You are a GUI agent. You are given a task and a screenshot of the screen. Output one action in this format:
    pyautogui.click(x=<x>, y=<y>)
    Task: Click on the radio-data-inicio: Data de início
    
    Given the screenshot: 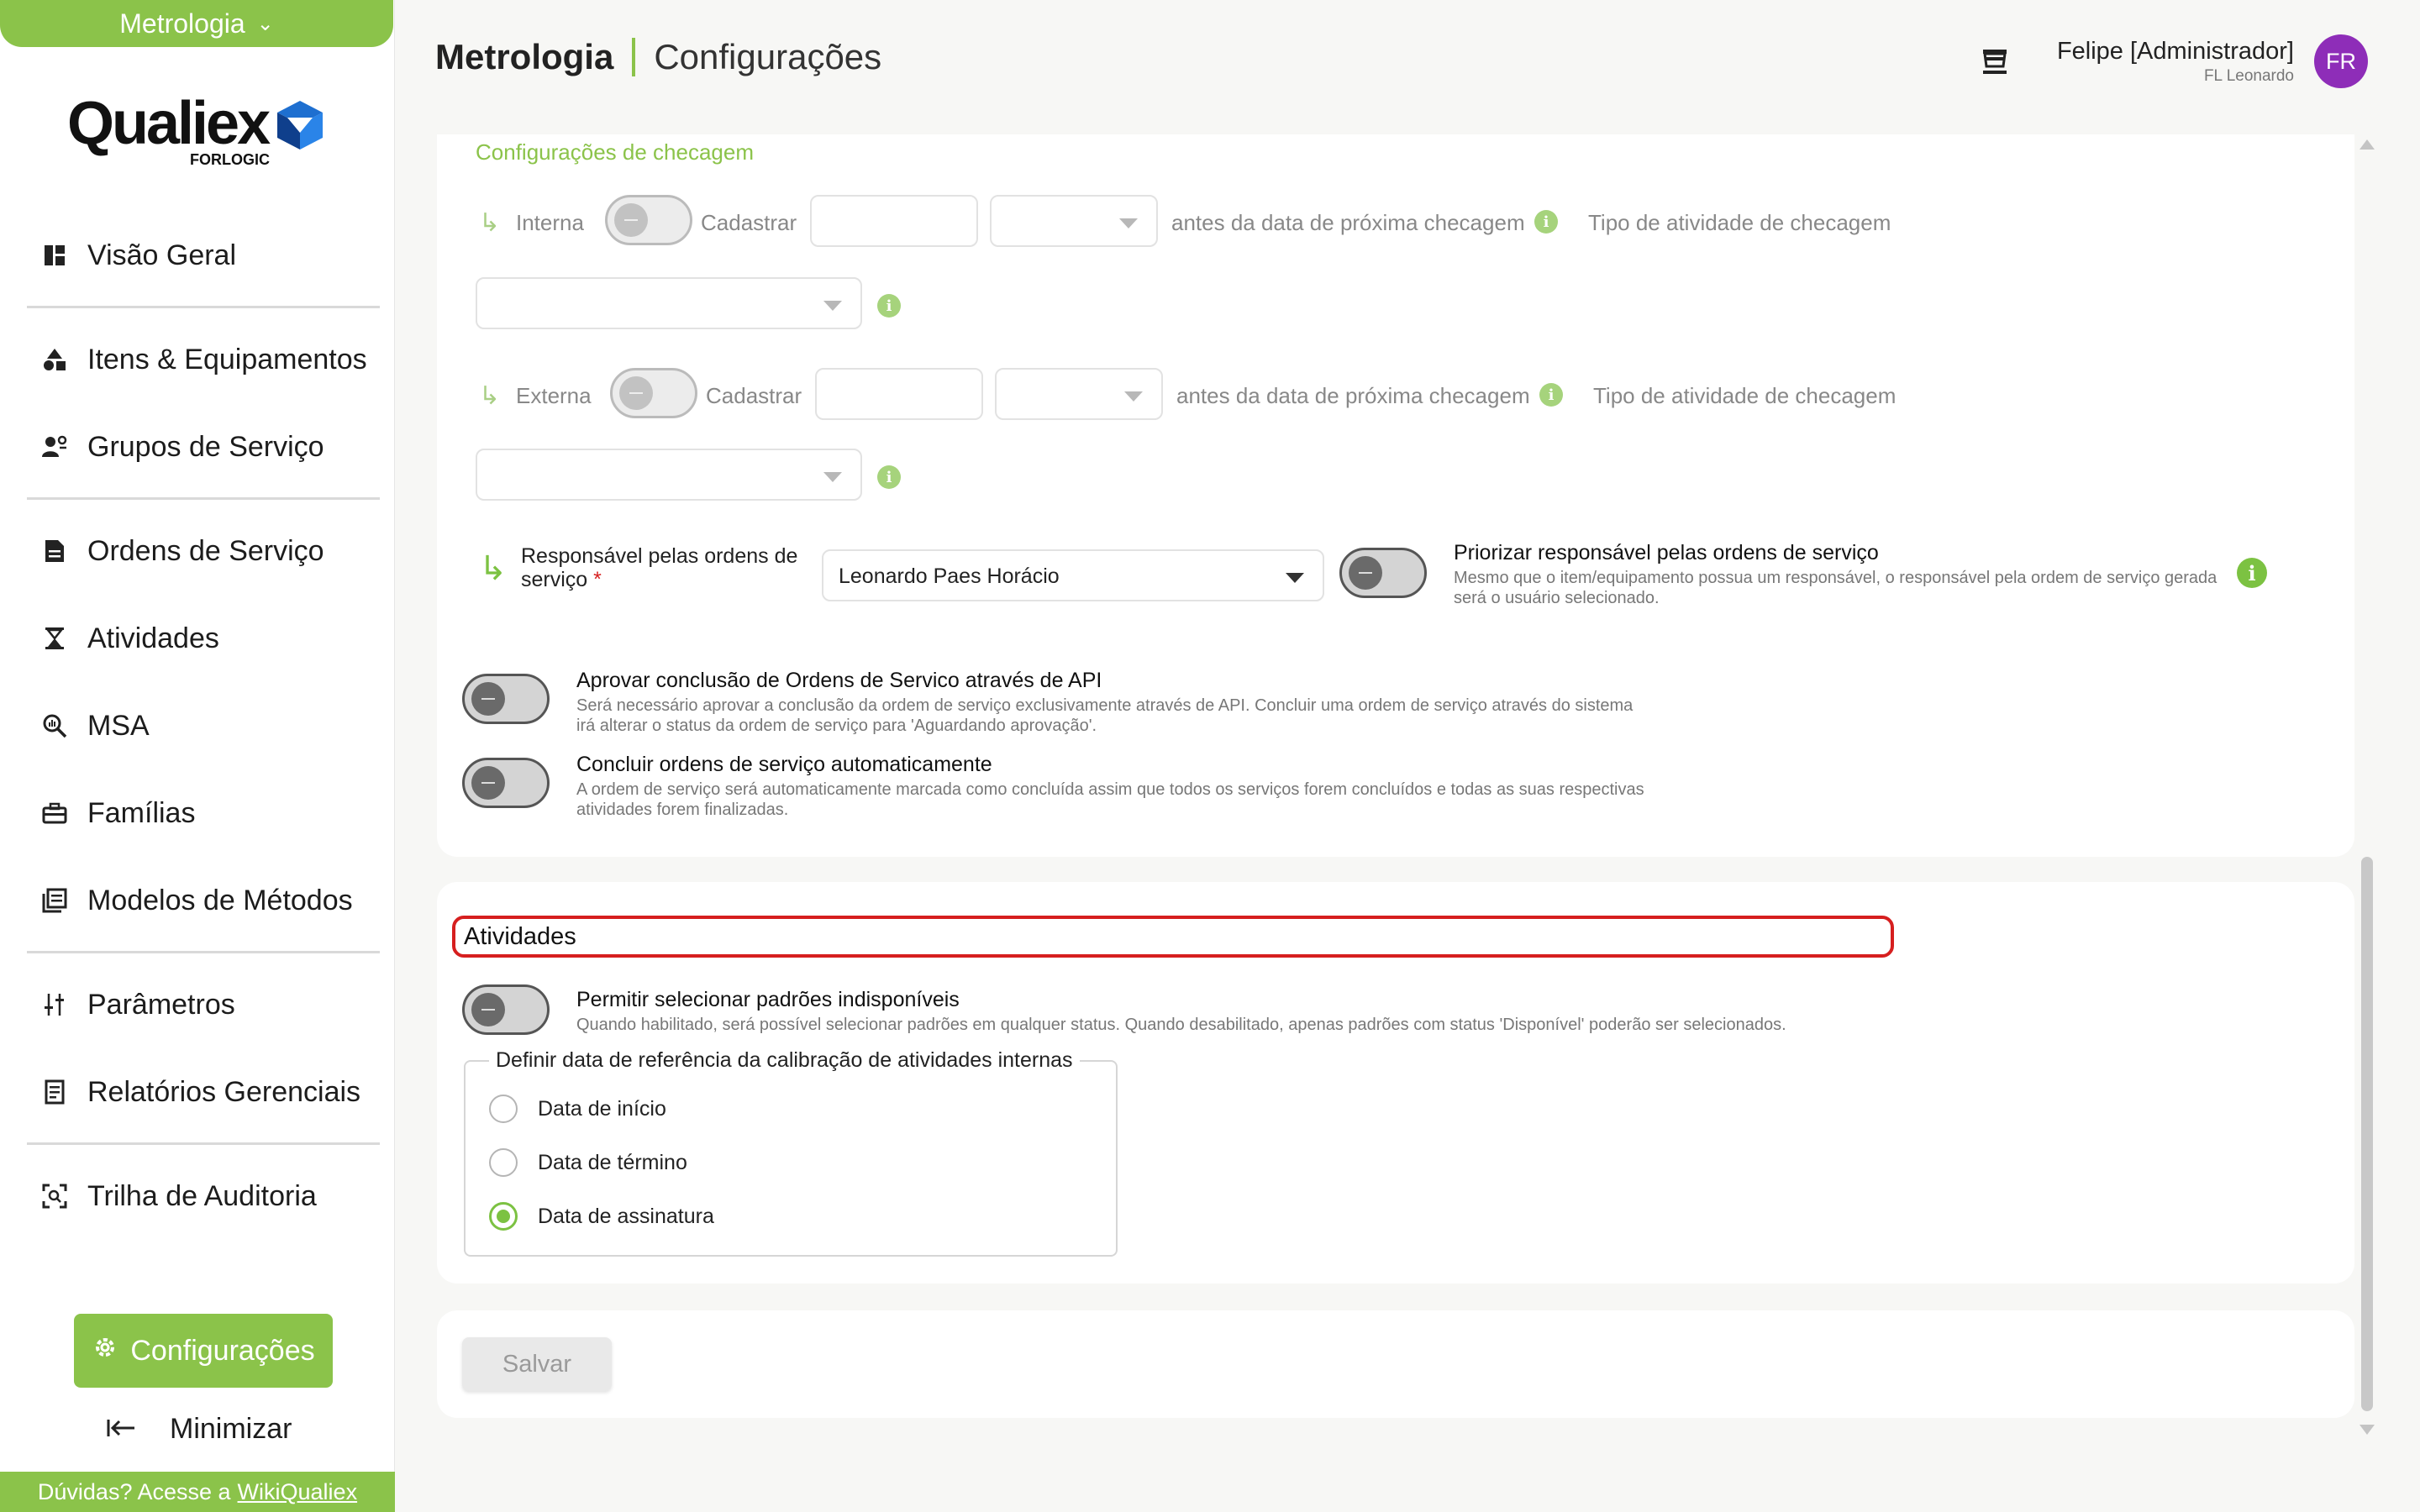 What is the action you would take?
    pyautogui.click(x=577, y=1109)
    